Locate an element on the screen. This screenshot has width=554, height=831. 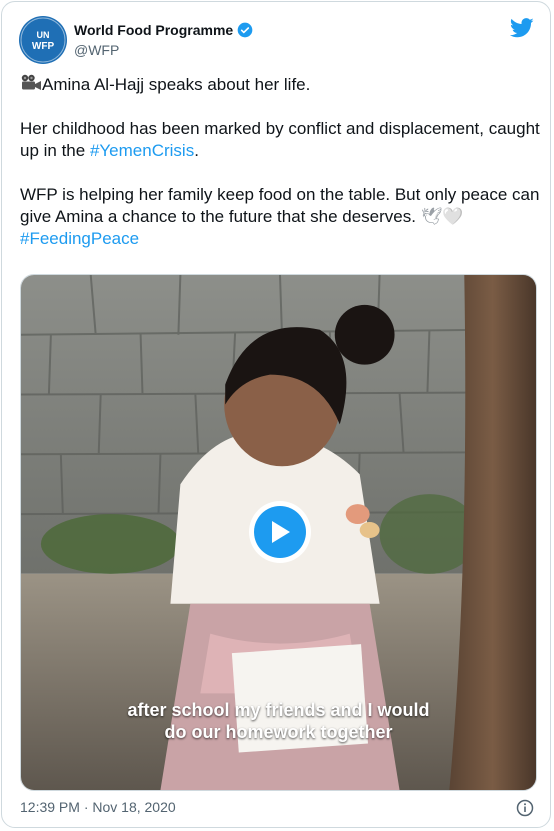
account-handle: @WFP is located at coordinates (96, 50).